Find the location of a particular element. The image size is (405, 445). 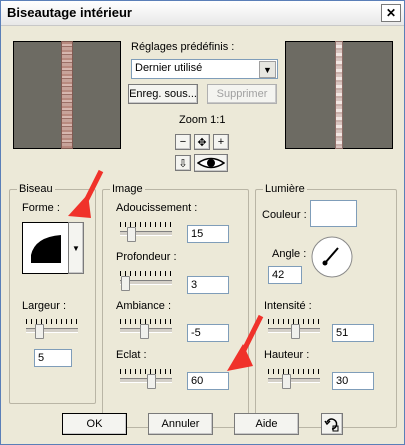

ok-button: OK is located at coordinates (94, 424).